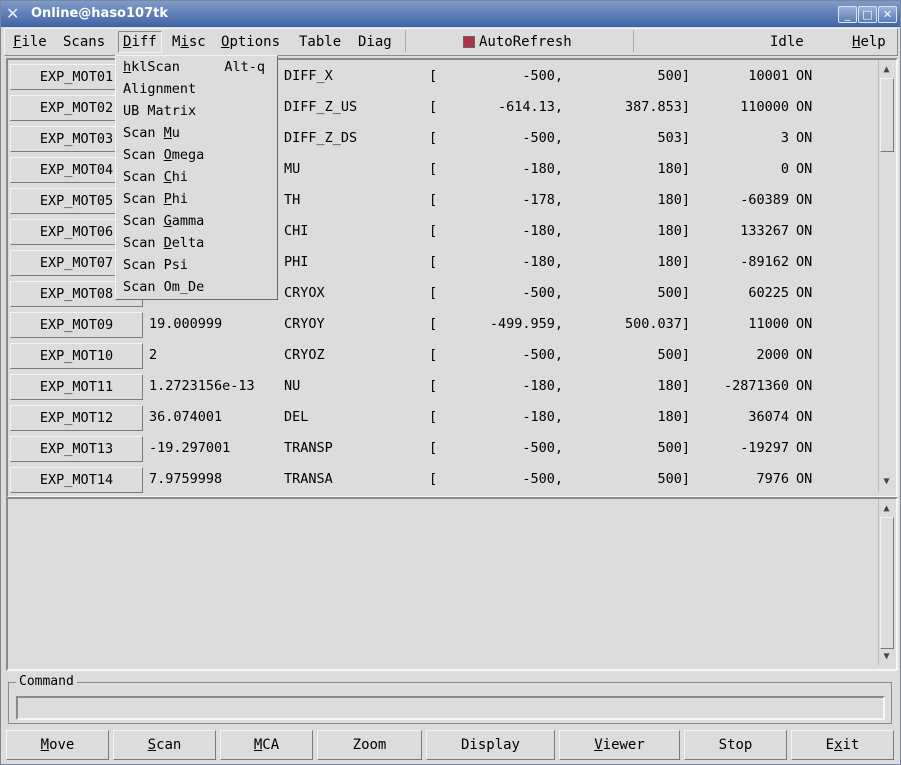  I want to click on motor-button: EXP_MOT09, so click(76, 325).